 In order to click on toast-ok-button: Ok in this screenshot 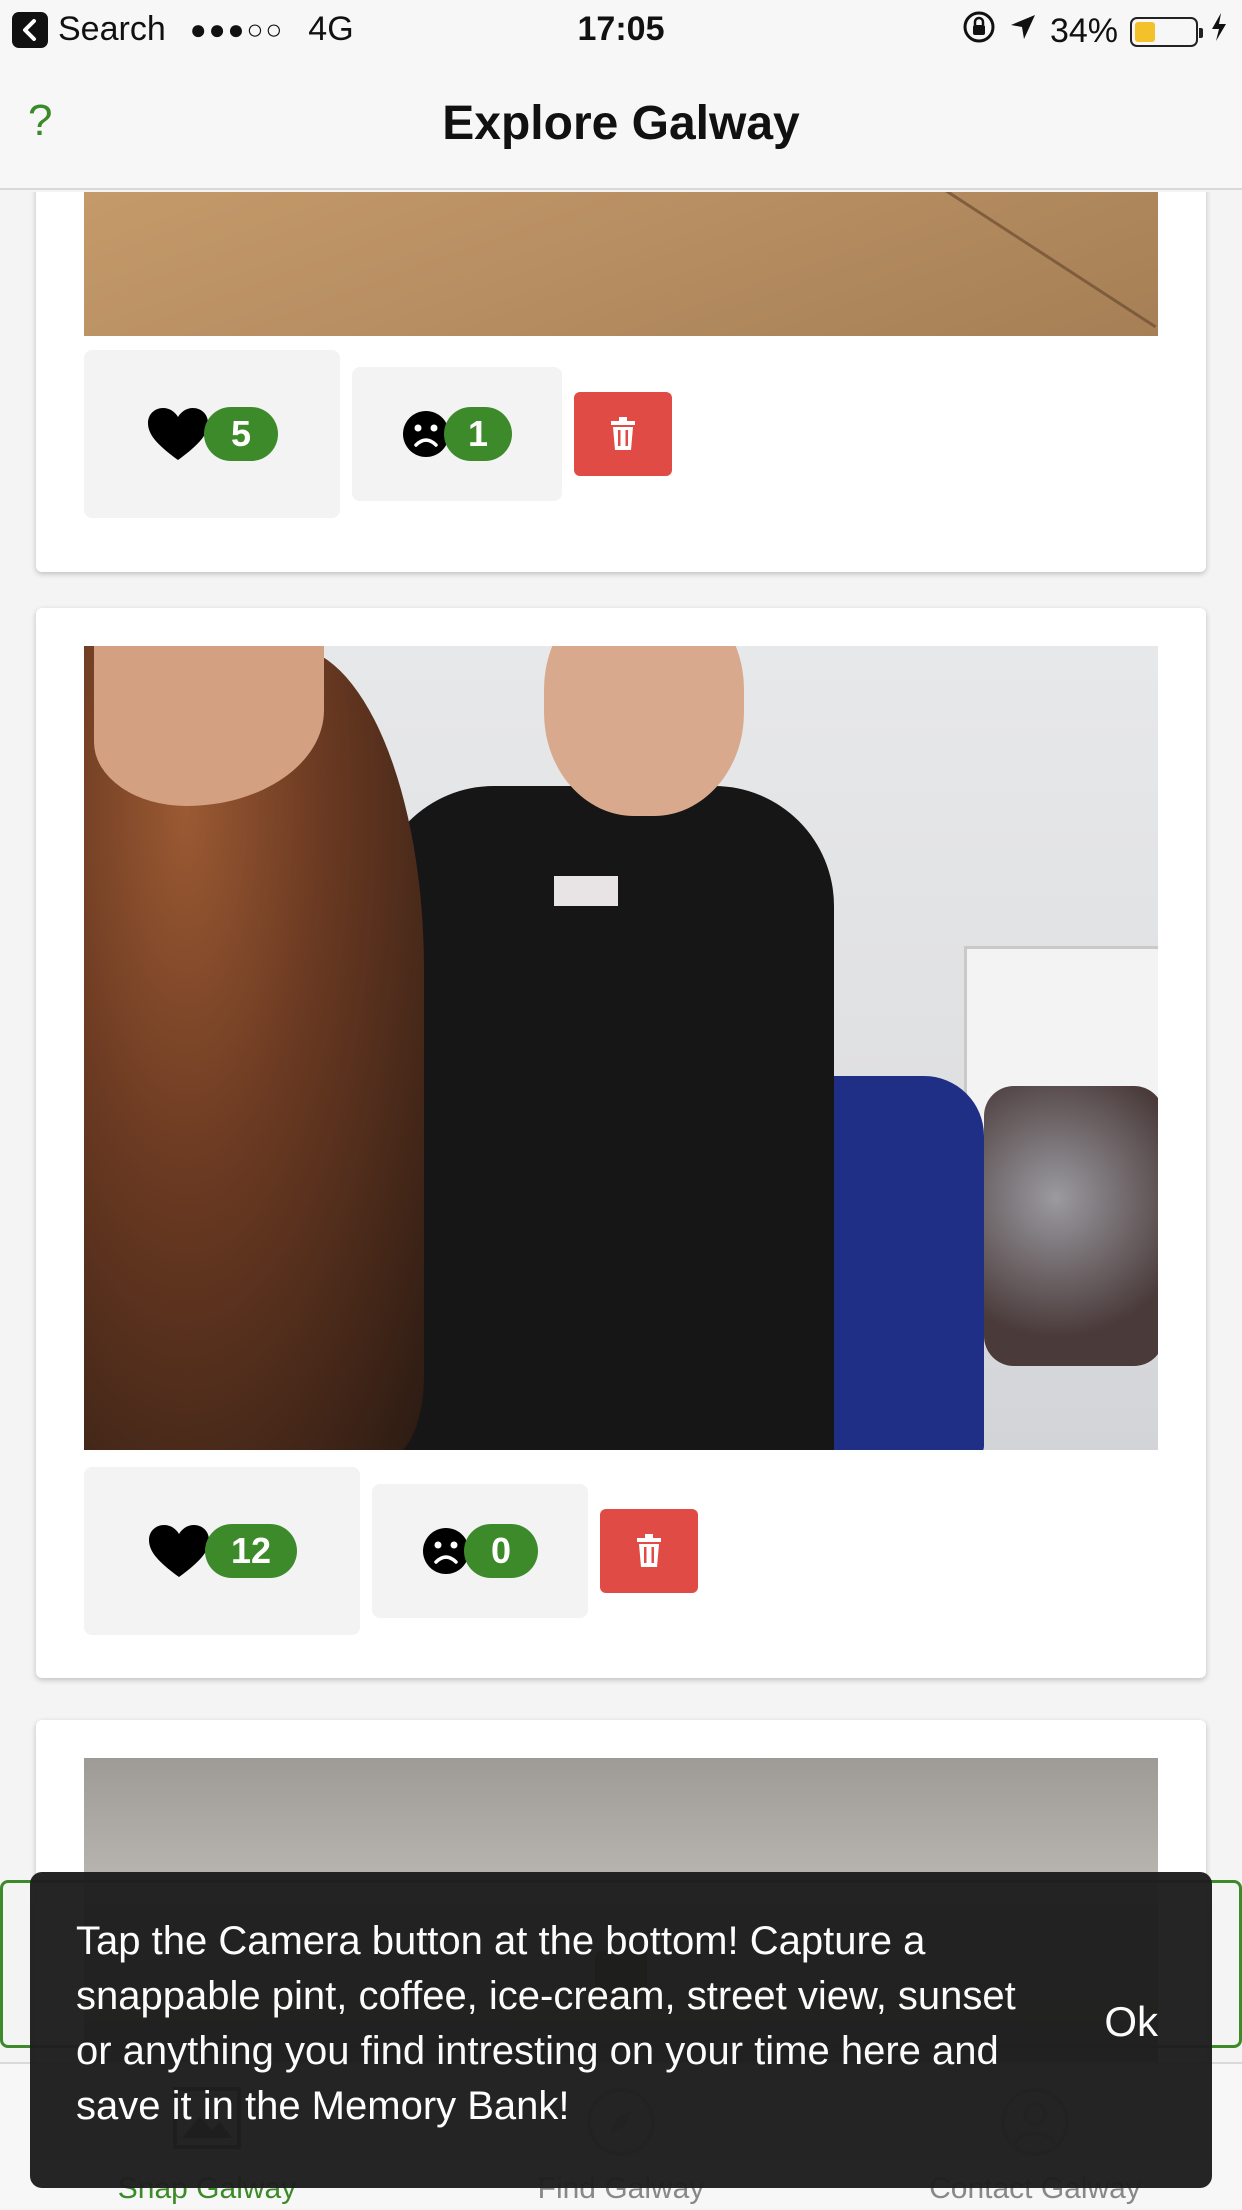, I will do `click(1131, 2022)`.